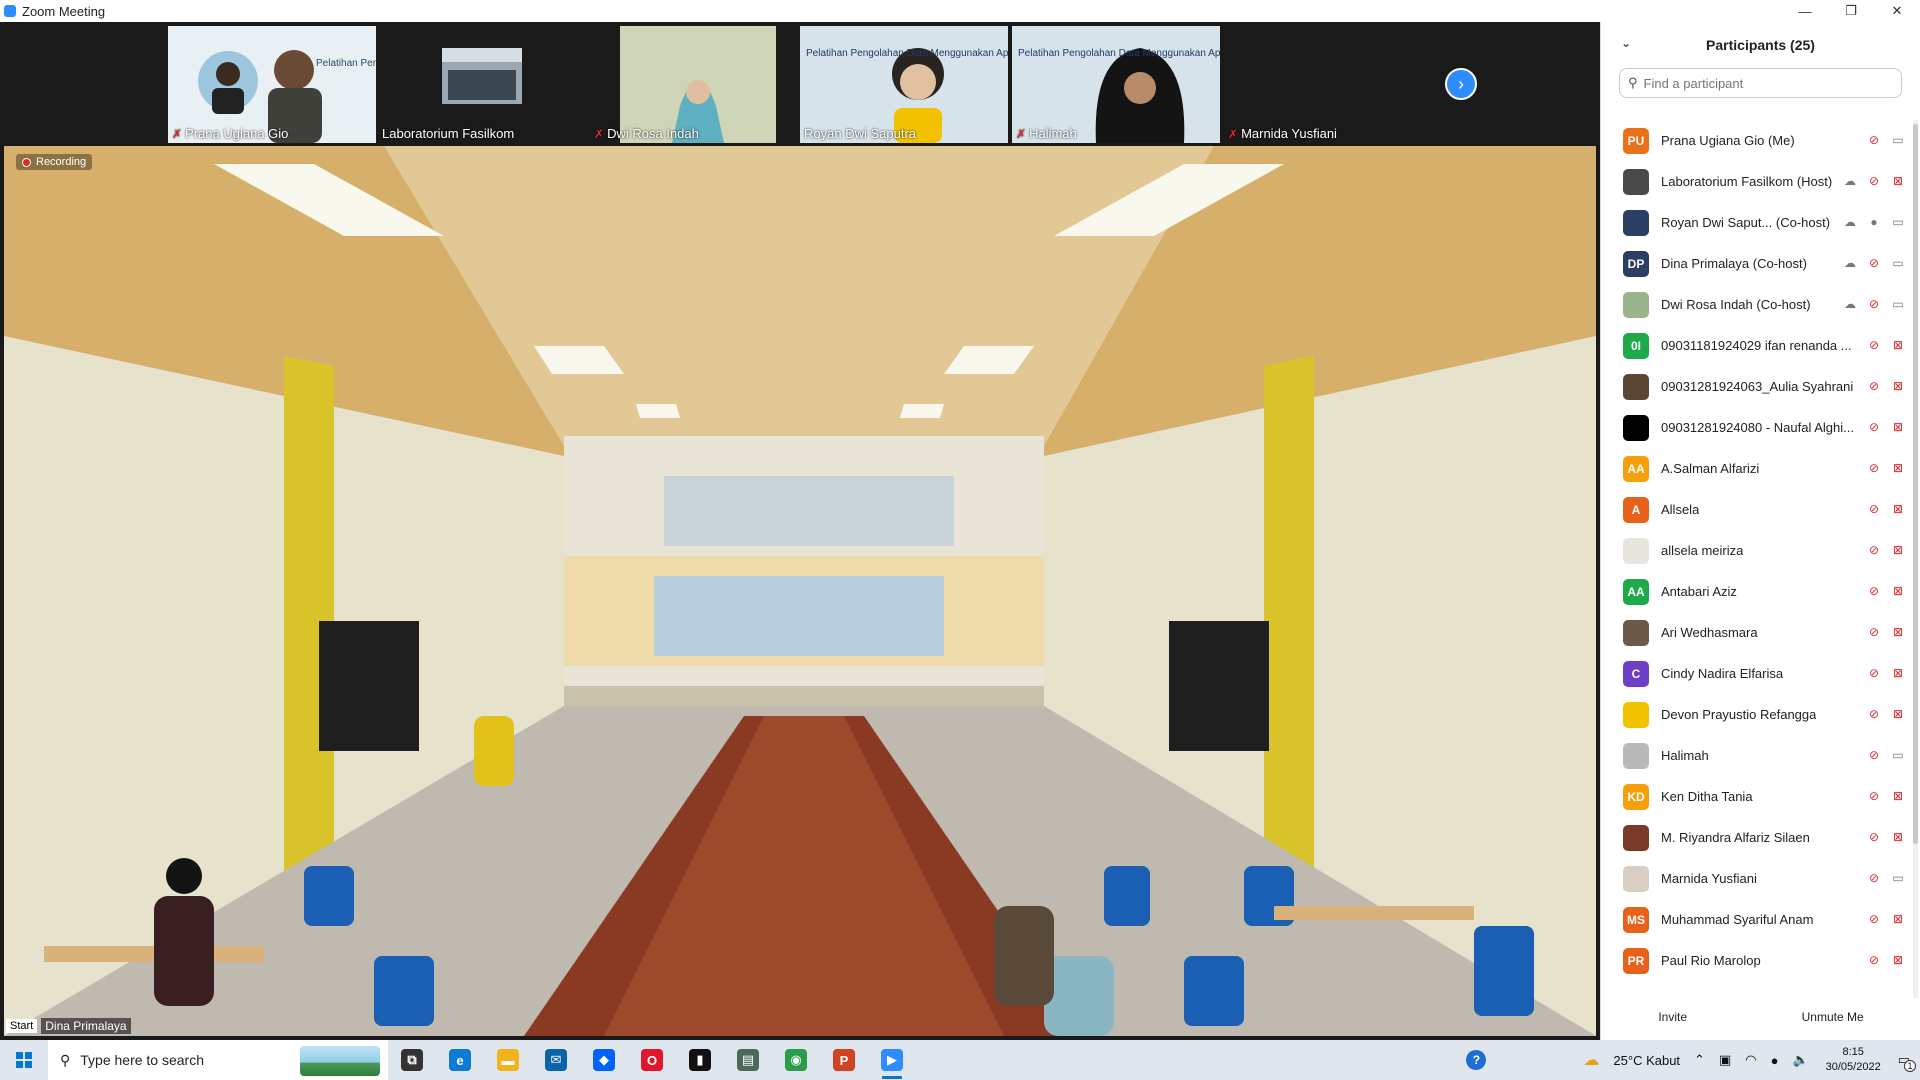  Describe the element at coordinates (218, 1060) in the screenshot. I see `taskbar-search-box: ⚲ Type here to search` at that location.